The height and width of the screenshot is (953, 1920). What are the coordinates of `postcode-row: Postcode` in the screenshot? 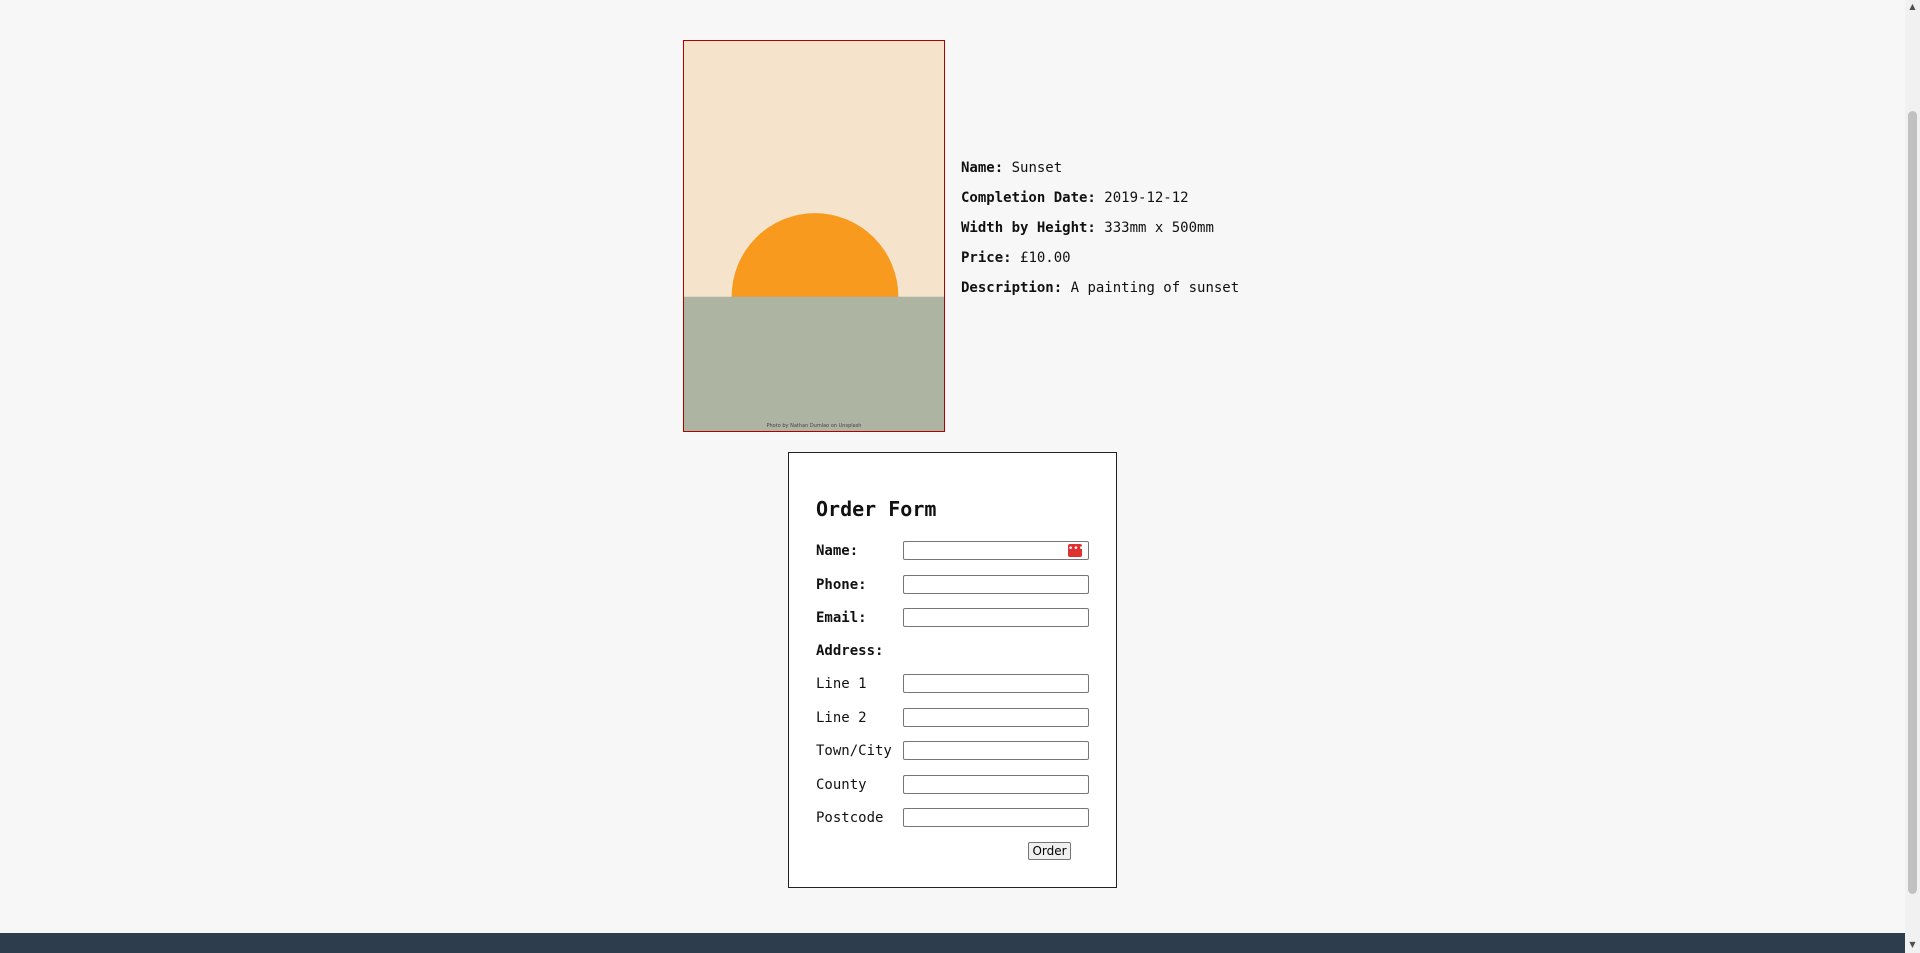 It's located at (956, 818).